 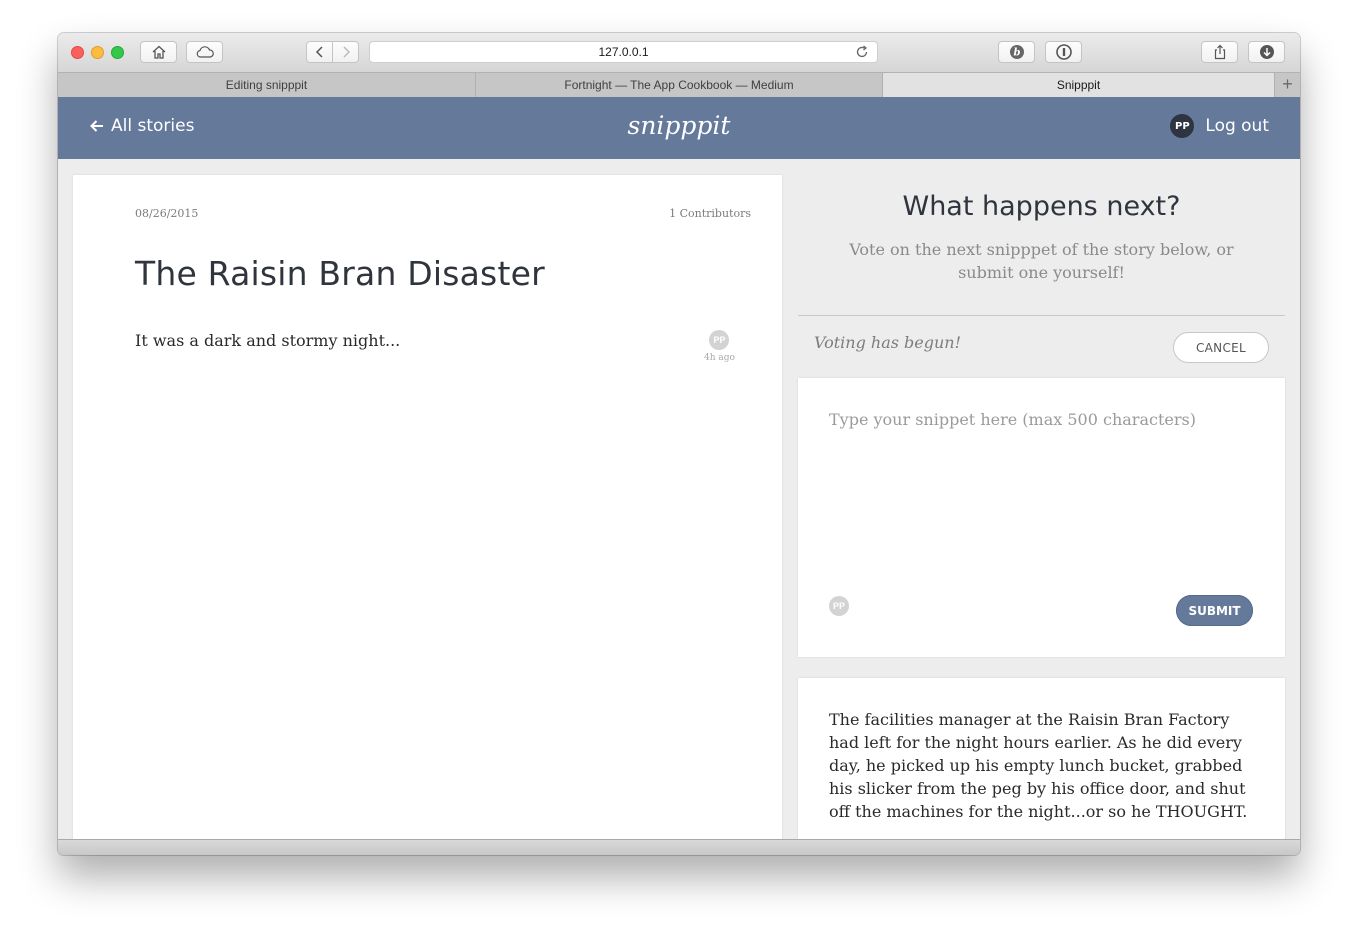 I want to click on tab-label: Snipppit, so click(x=1078, y=85).